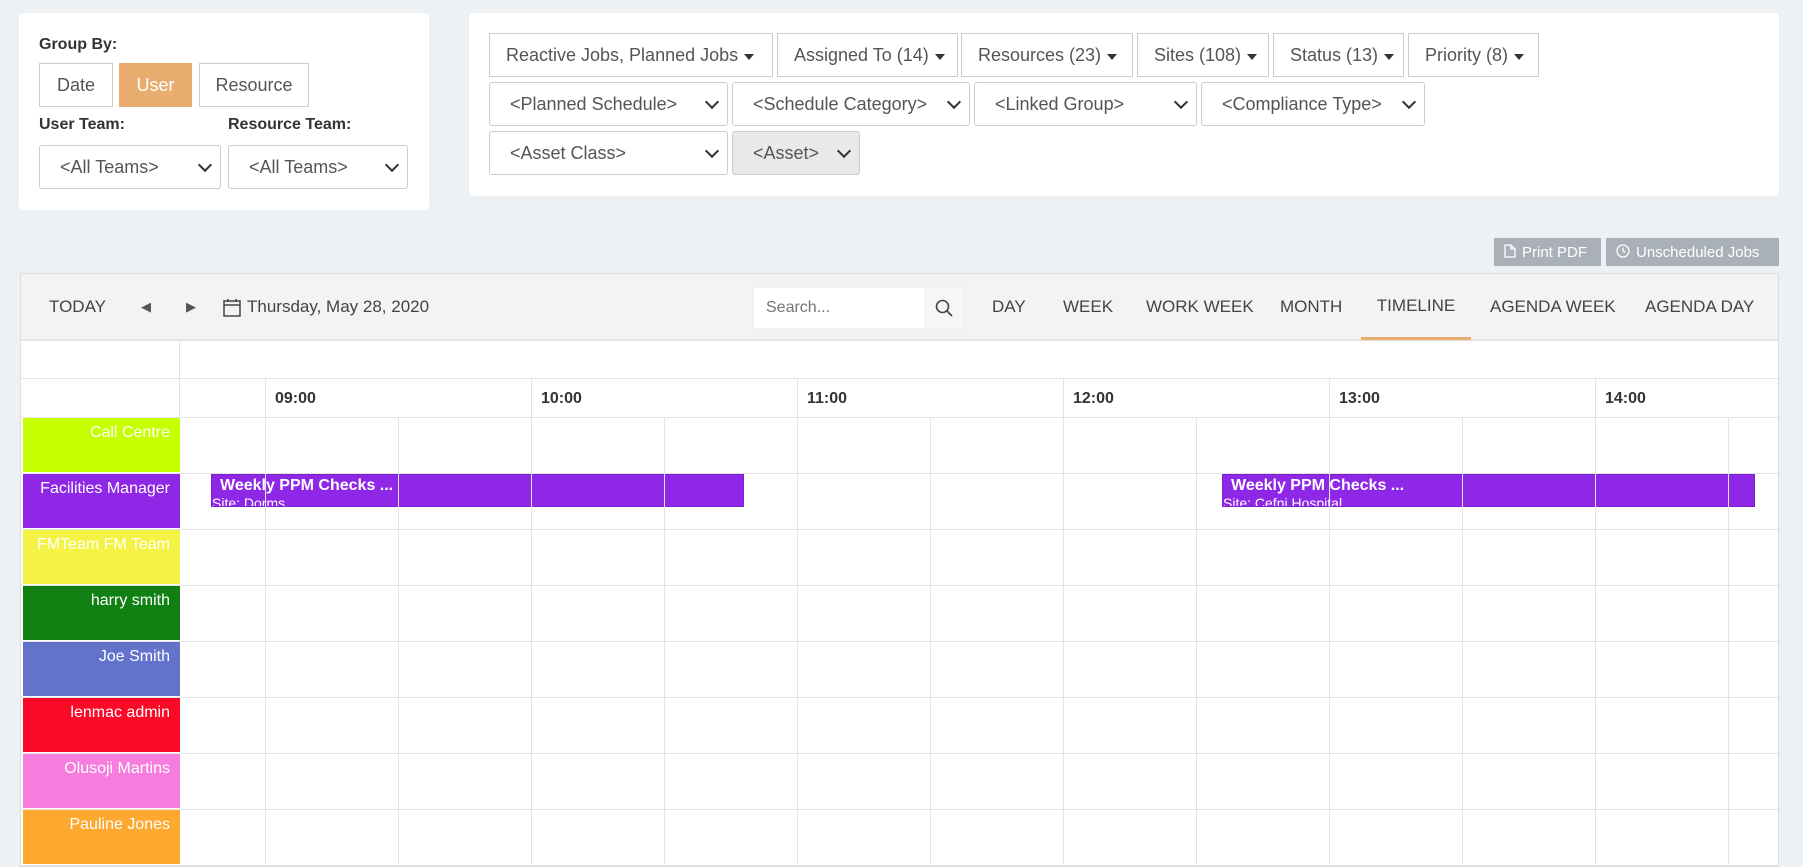 The height and width of the screenshot is (867, 1803). What do you see at coordinates (82, 124) in the screenshot?
I see `user-team-label: User Team:` at bounding box center [82, 124].